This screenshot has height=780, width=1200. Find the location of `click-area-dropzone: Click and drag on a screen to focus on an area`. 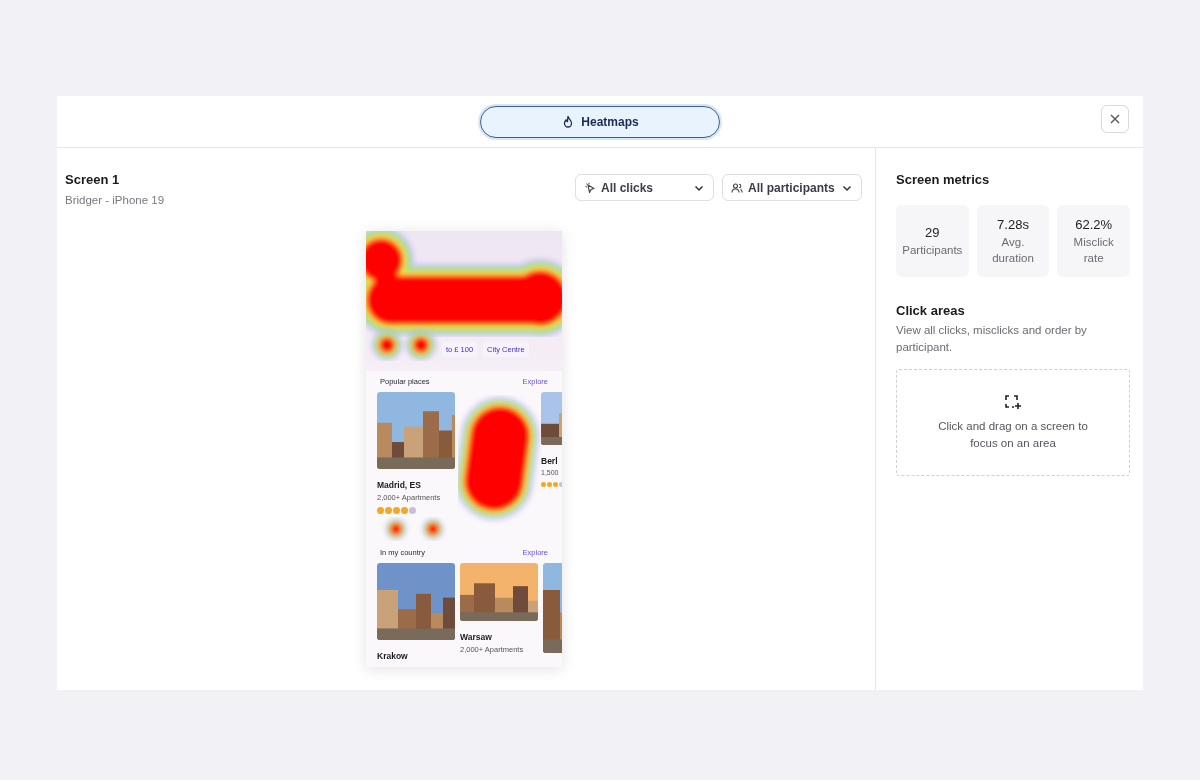

click-area-dropzone: Click and drag on a screen to focus on an area is located at coordinates (1013, 423).